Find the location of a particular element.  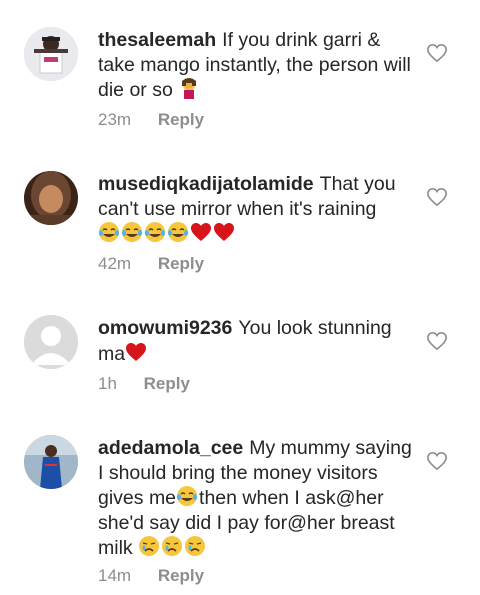

comment-meta: 42m Reply is located at coordinates (151, 264).